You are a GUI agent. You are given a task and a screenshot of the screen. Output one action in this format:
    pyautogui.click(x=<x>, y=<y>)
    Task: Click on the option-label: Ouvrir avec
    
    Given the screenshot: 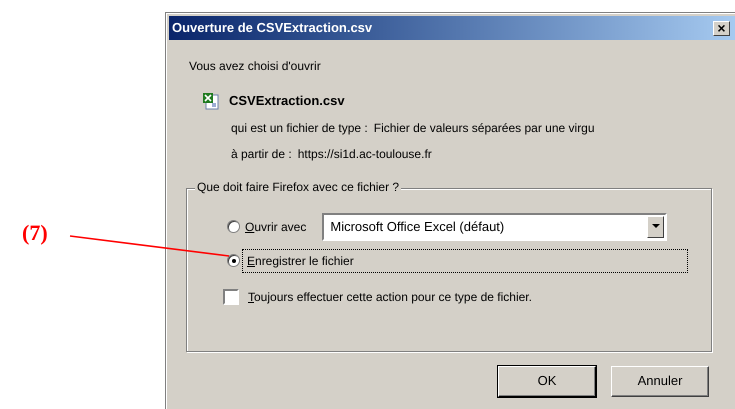 What is the action you would take?
    pyautogui.click(x=275, y=227)
    